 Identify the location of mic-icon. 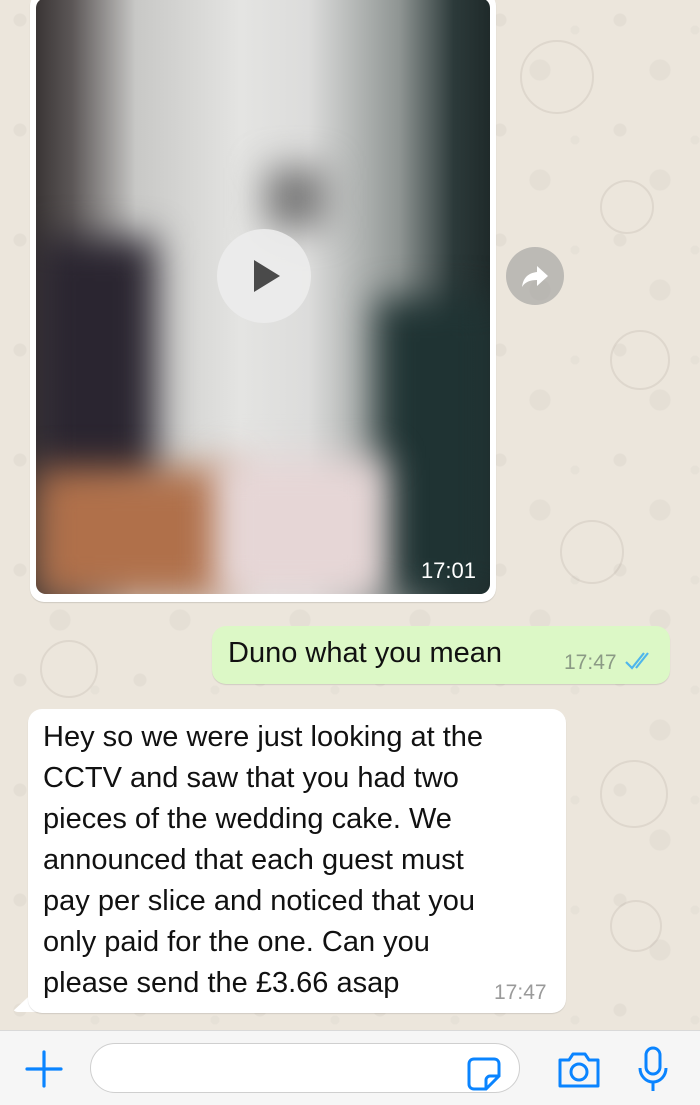
(653, 1070).